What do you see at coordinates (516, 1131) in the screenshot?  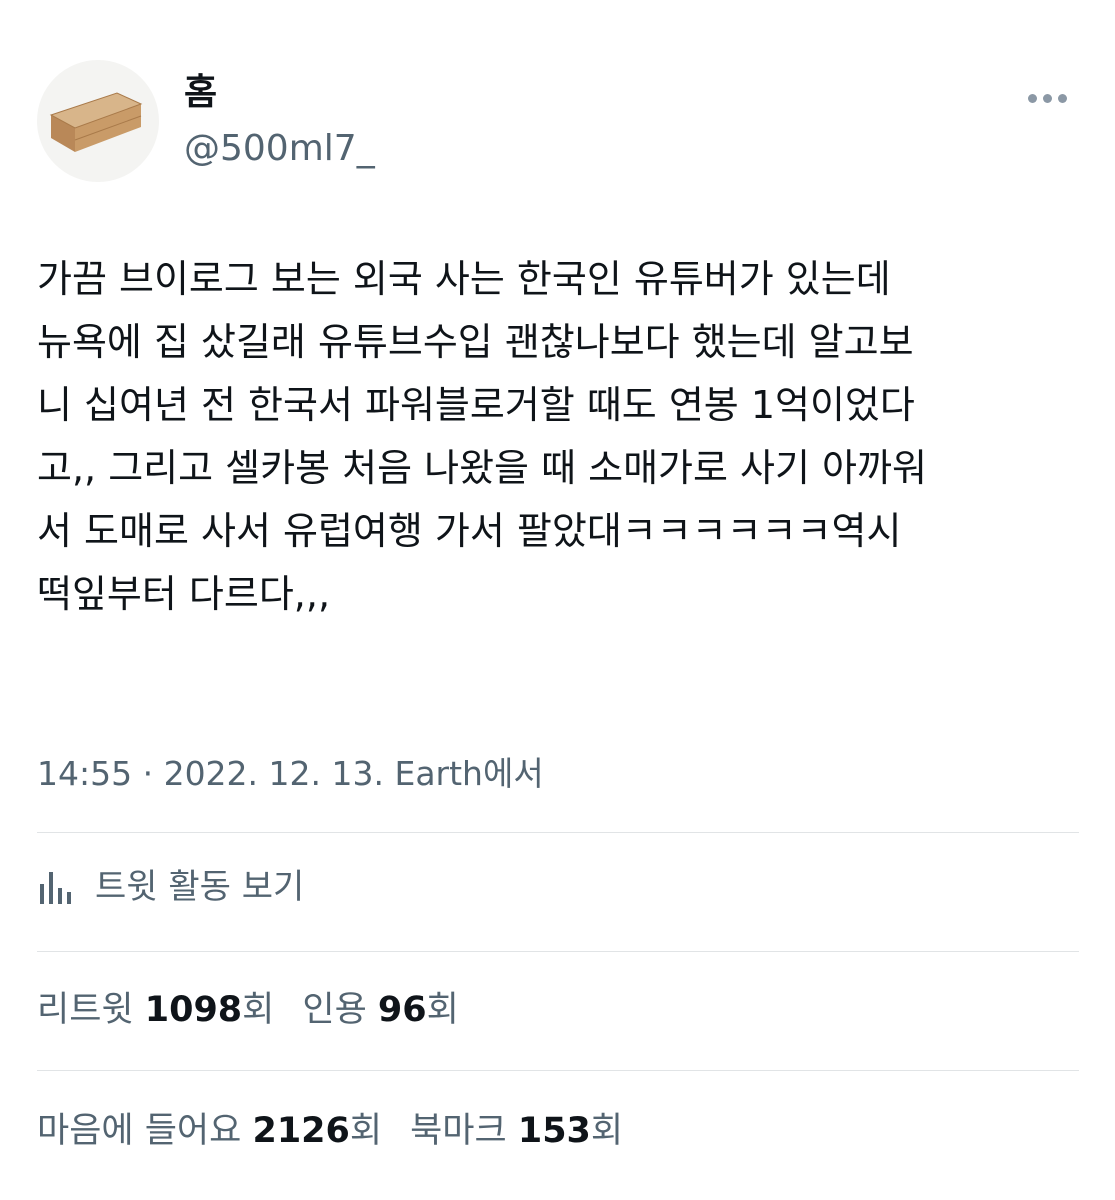 I see `bookmarks-stat: 북마크 153회` at bounding box center [516, 1131].